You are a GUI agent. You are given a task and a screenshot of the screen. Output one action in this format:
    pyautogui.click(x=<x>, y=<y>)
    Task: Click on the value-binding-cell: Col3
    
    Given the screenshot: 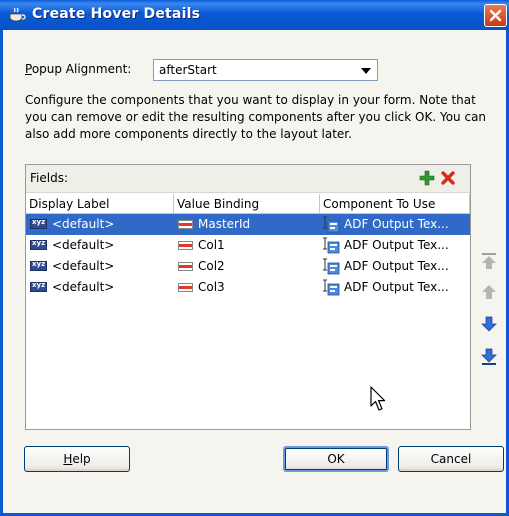 What is the action you would take?
    pyautogui.click(x=247, y=287)
    